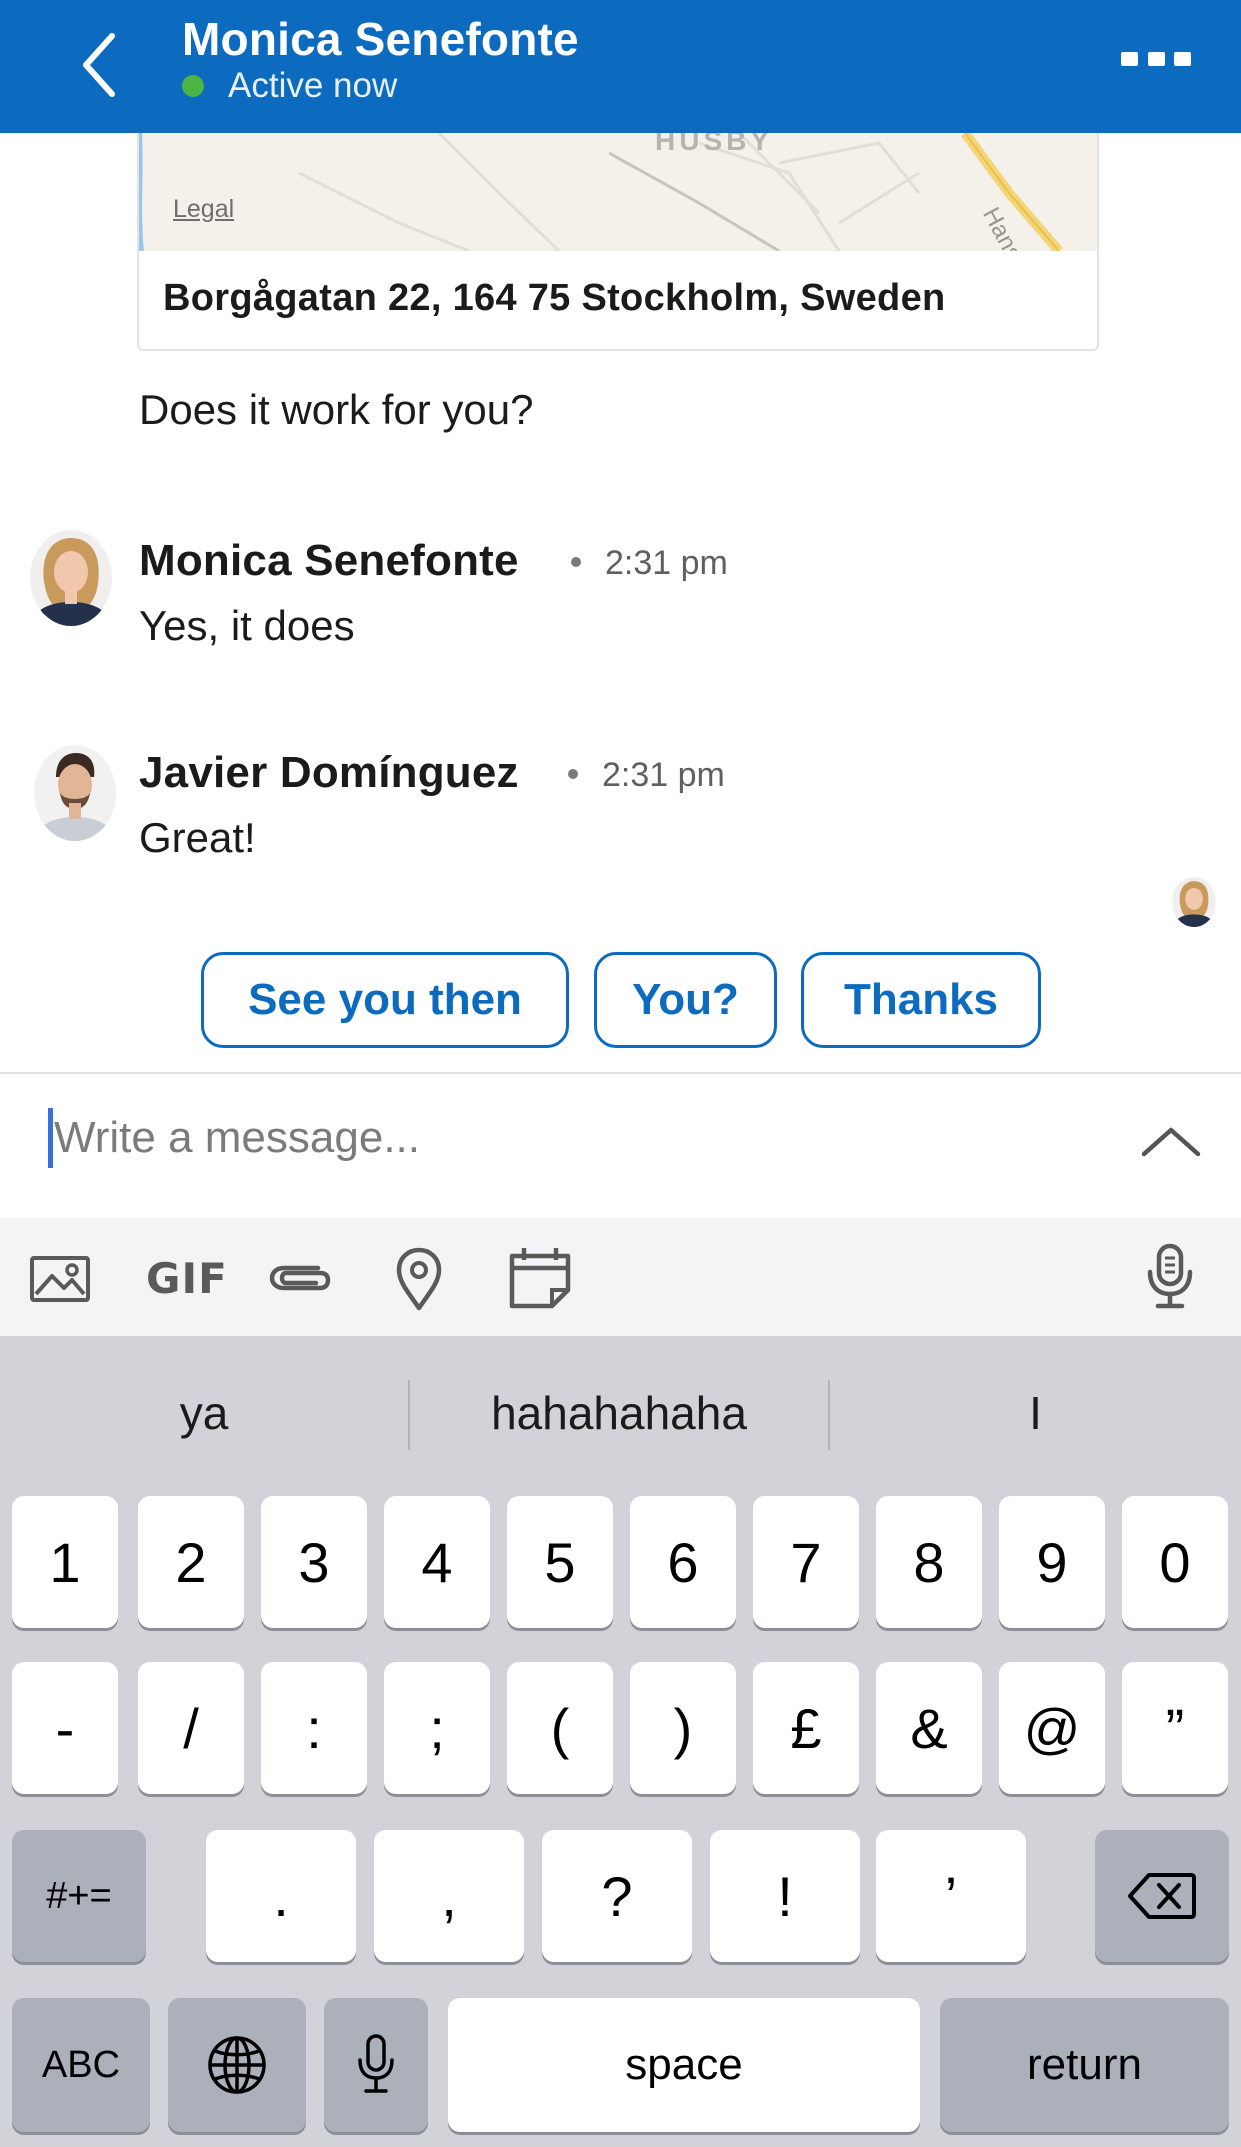  Describe the element at coordinates (65, 1728) in the screenshot. I see `key: -` at that location.